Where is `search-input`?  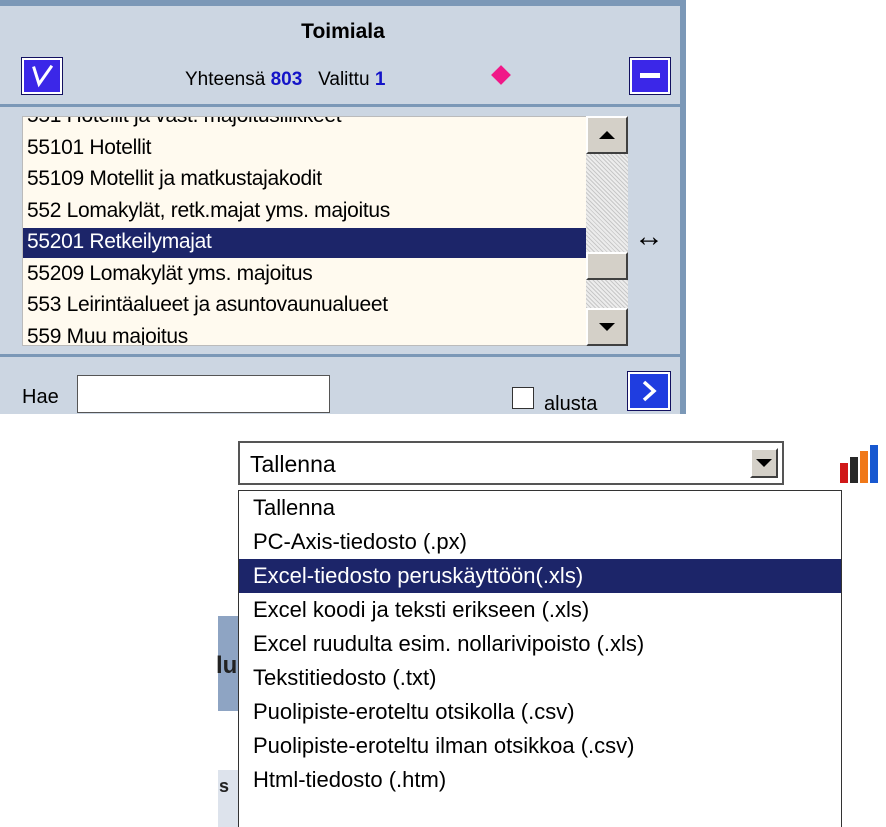
search-input is located at coordinates (203, 394).